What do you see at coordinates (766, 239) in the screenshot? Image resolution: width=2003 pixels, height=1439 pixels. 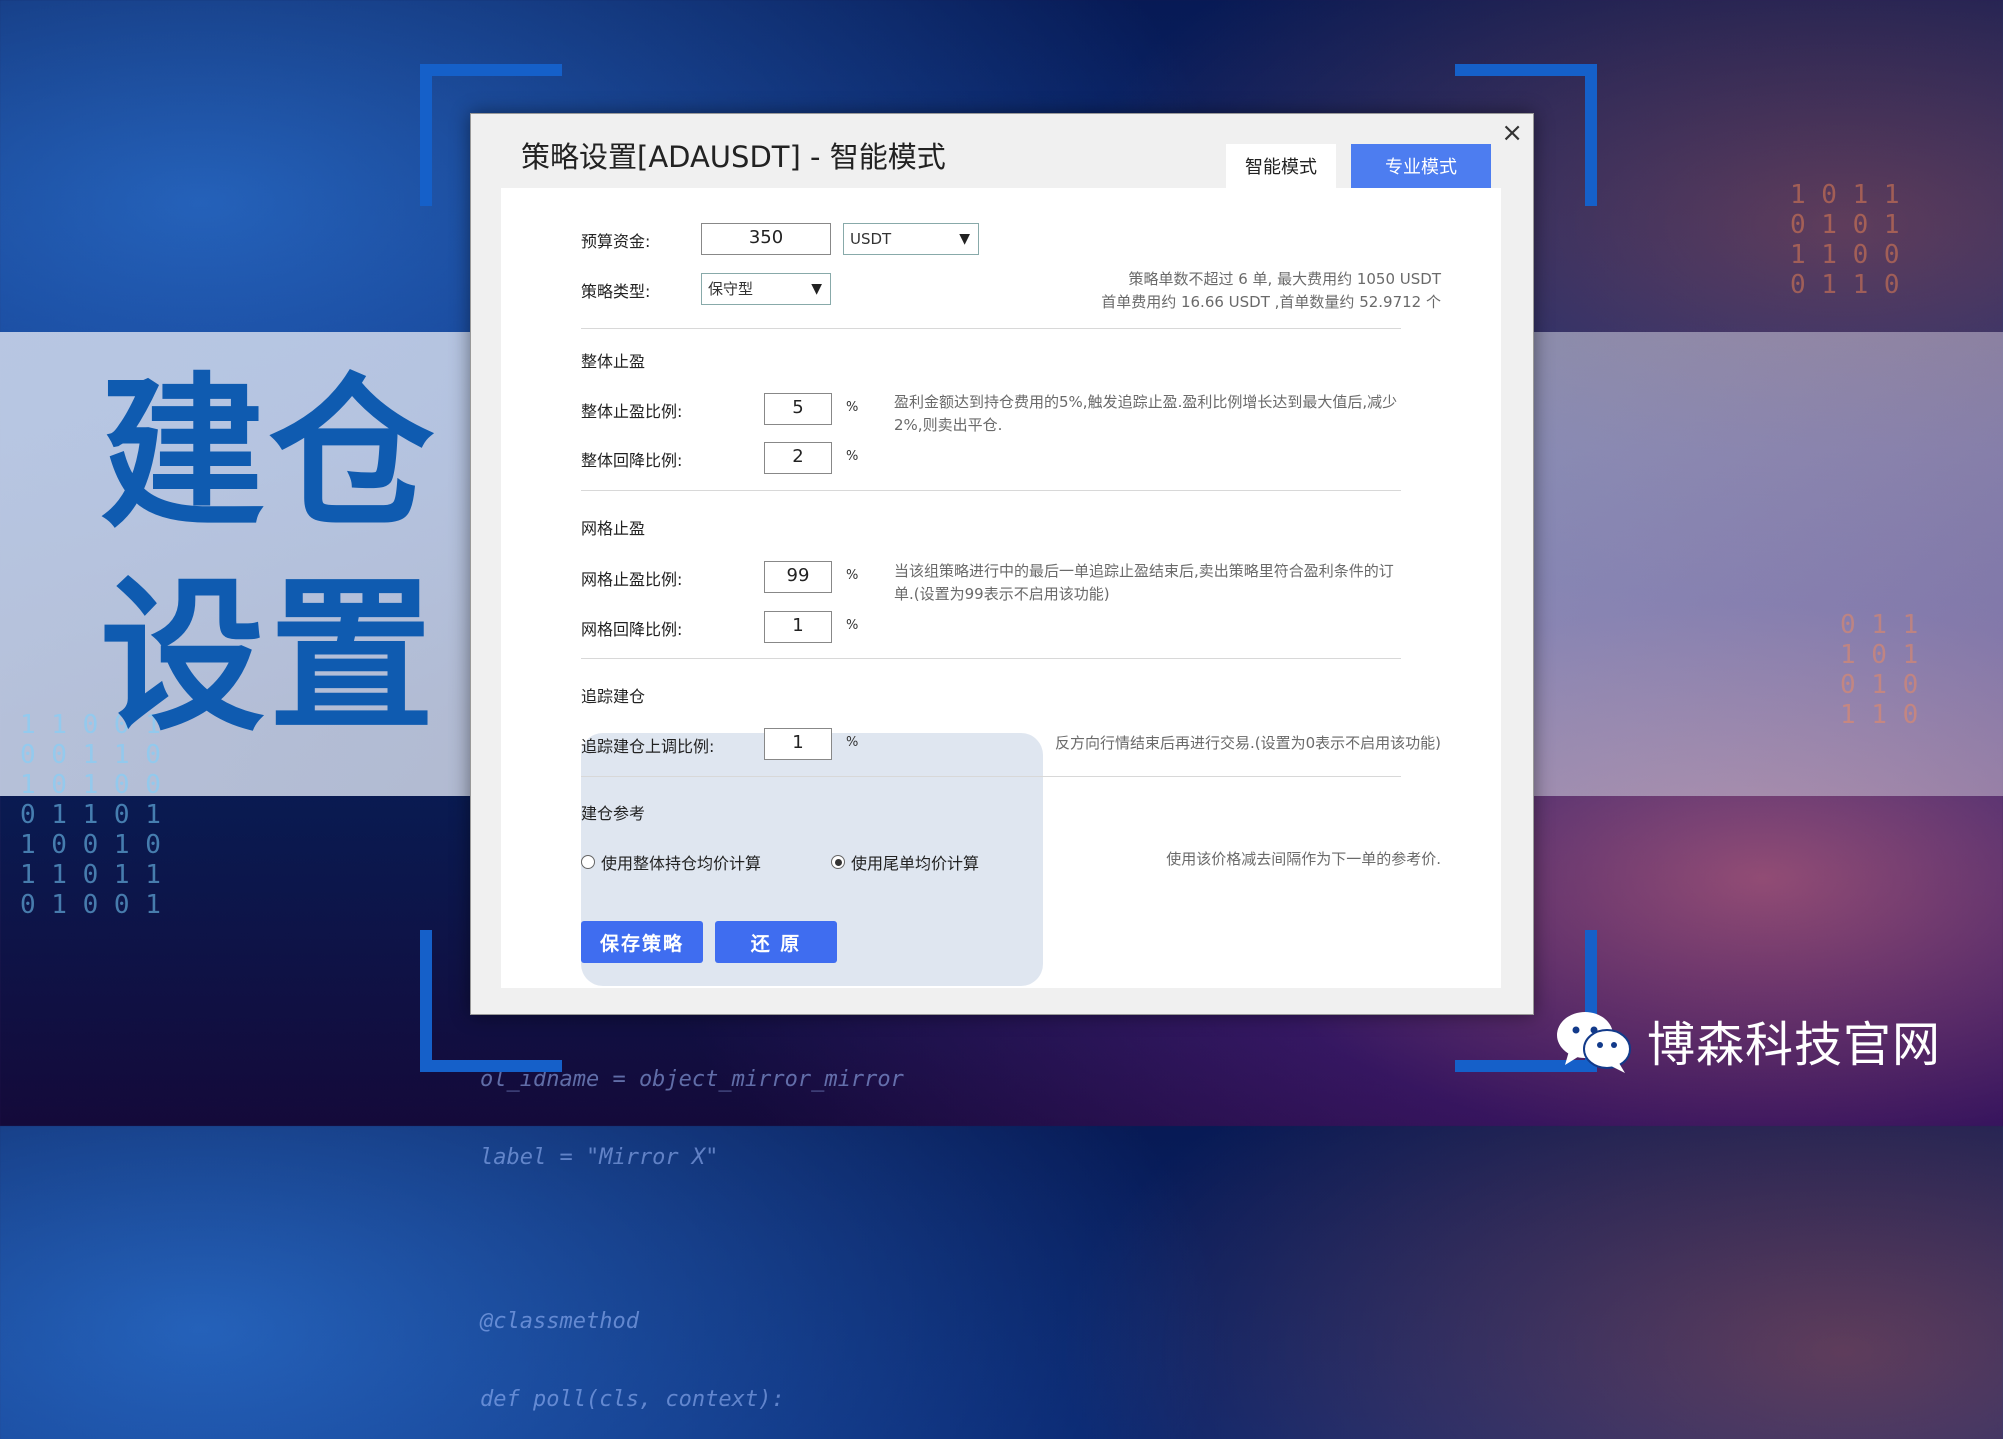 I see `budget-input: 350` at bounding box center [766, 239].